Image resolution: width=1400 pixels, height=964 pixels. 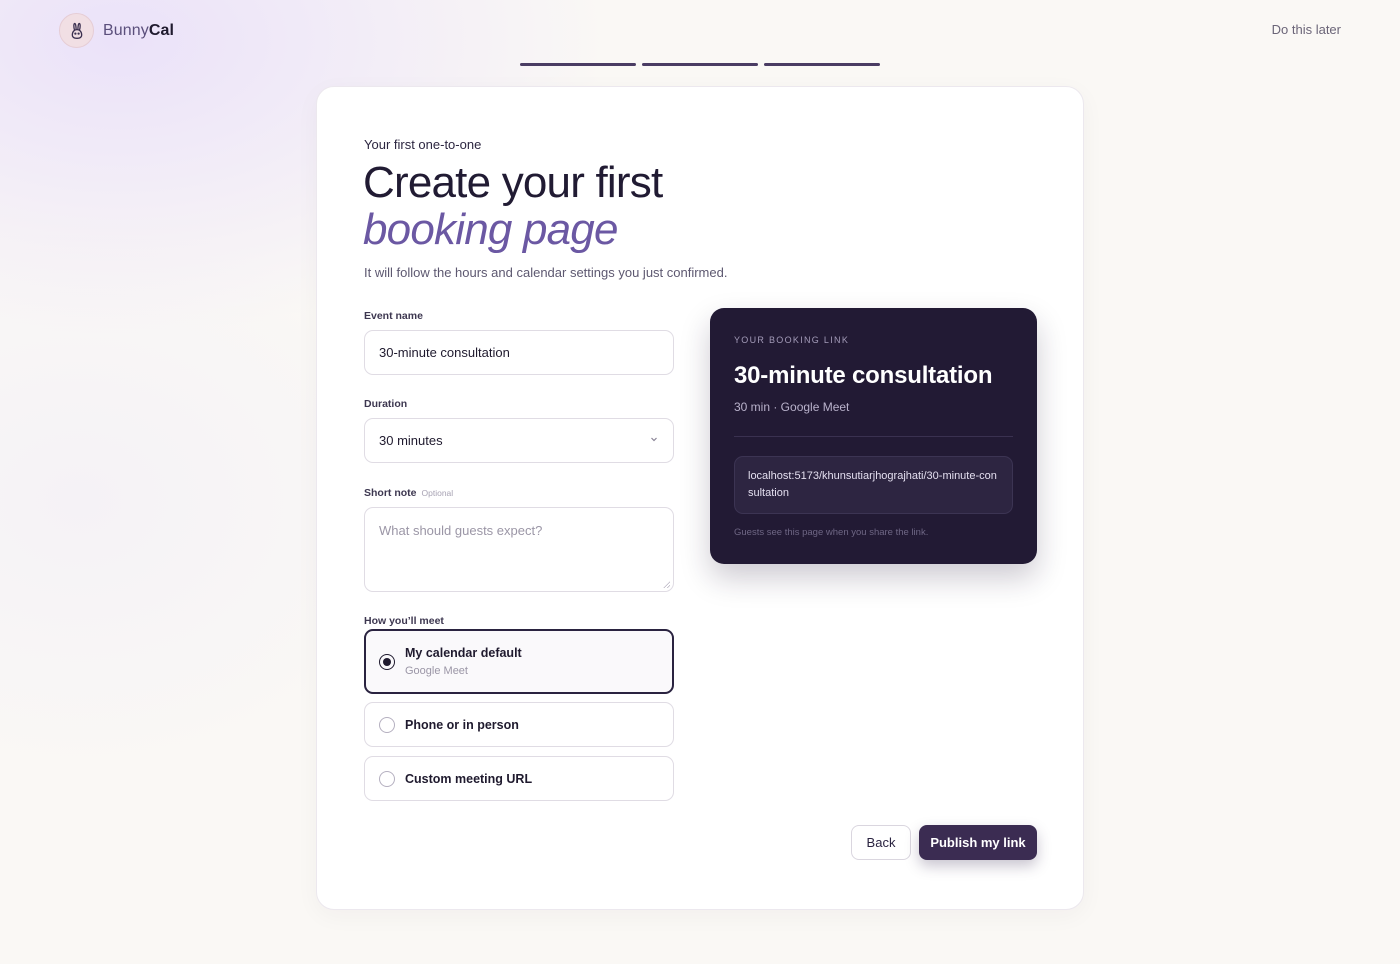 What do you see at coordinates (469, 778) in the screenshot?
I see `option-title: Custom meeting URL` at bounding box center [469, 778].